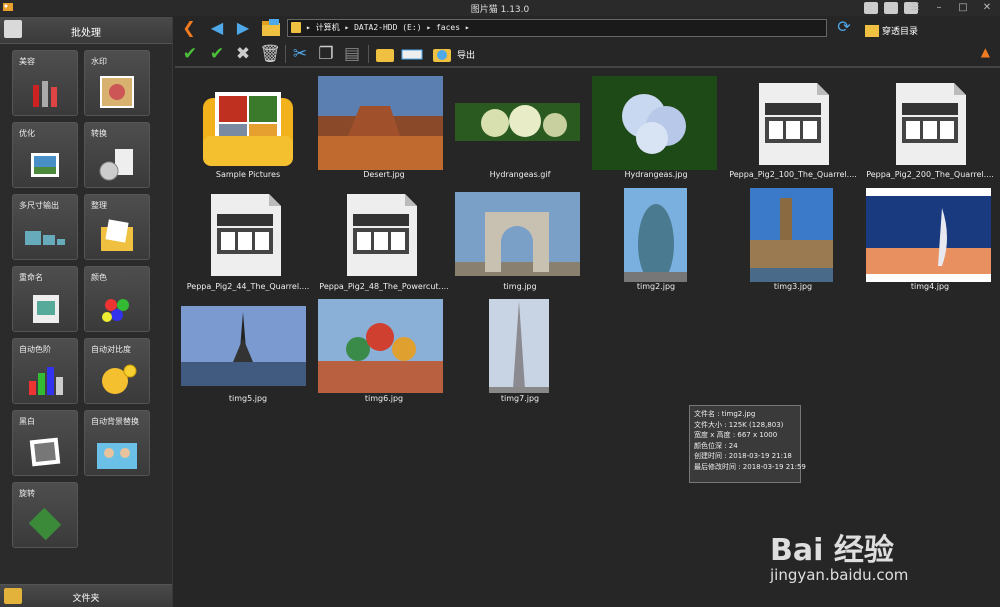 Image resolution: width=1000 pixels, height=607 pixels. Describe the element at coordinates (587, 67) in the screenshot. I see `toolbar-divider` at that location.